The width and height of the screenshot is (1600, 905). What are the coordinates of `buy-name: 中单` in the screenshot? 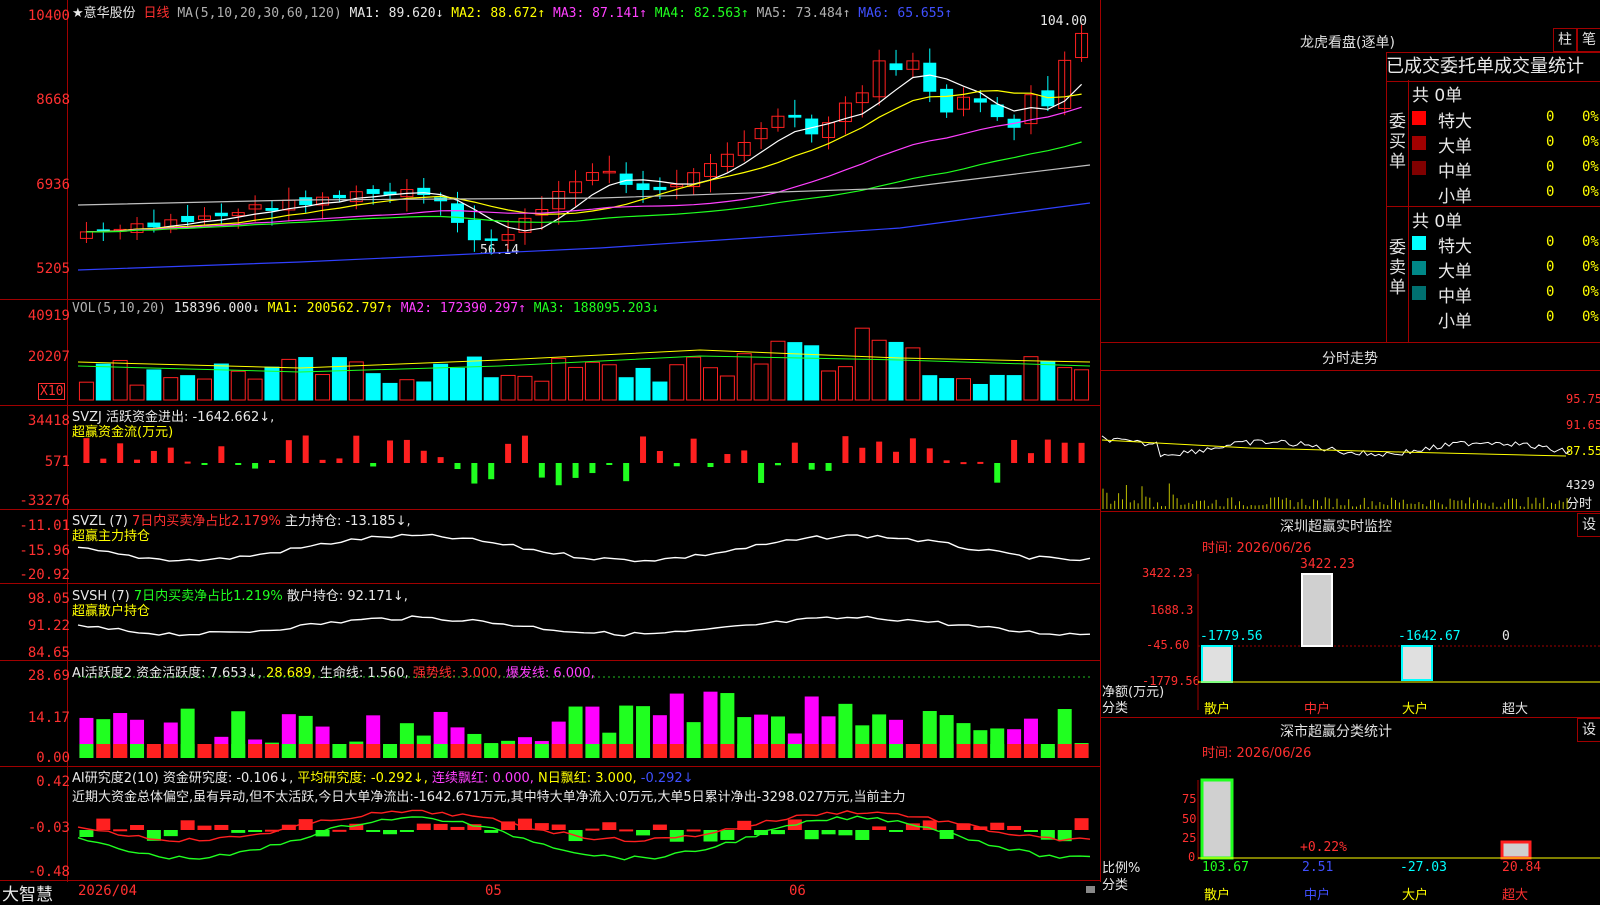 It's located at (1455, 172).